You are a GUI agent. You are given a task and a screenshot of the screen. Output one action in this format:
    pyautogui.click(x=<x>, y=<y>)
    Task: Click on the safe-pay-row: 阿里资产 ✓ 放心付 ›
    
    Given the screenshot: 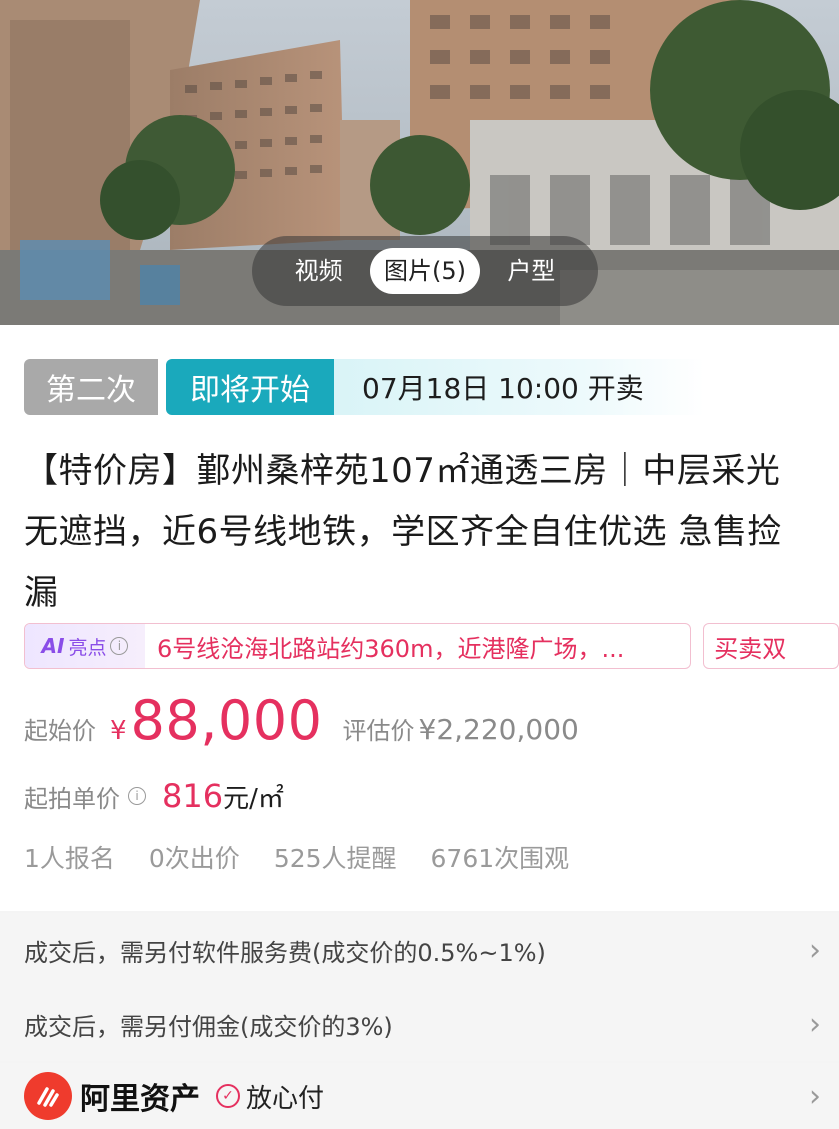 What is the action you would take?
    pyautogui.click(x=419, y=1096)
    